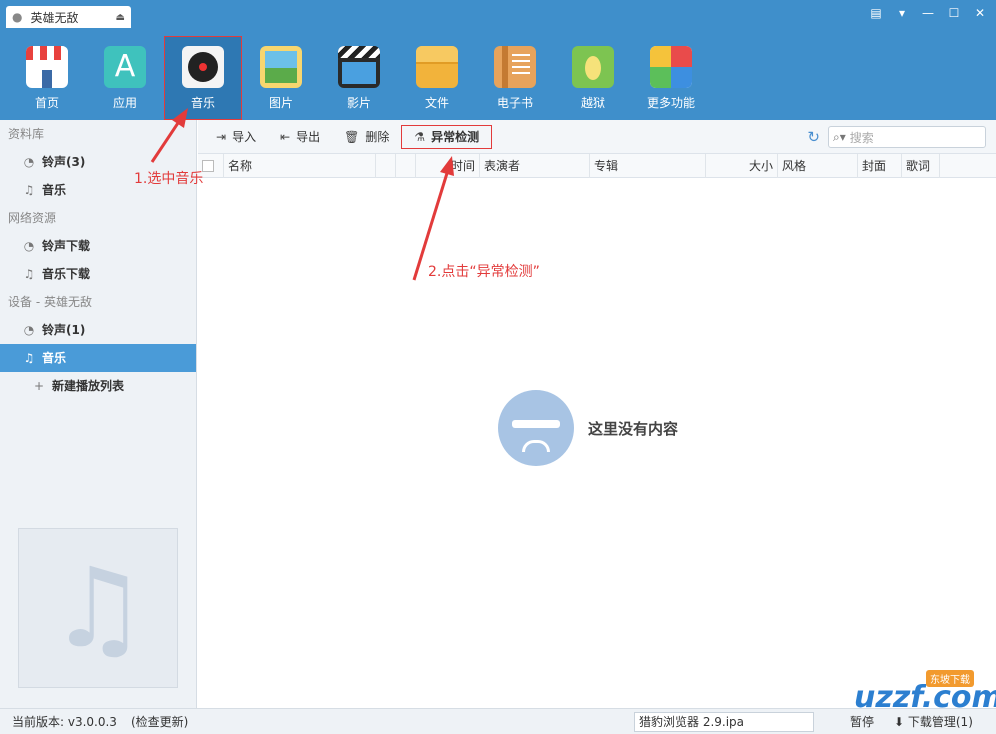 This screenshot has height=734, width=996. What do you see at coordinates (359, 67) in the screenshot?
I see `clapperboard-icon` at bounding box center [359, 67].